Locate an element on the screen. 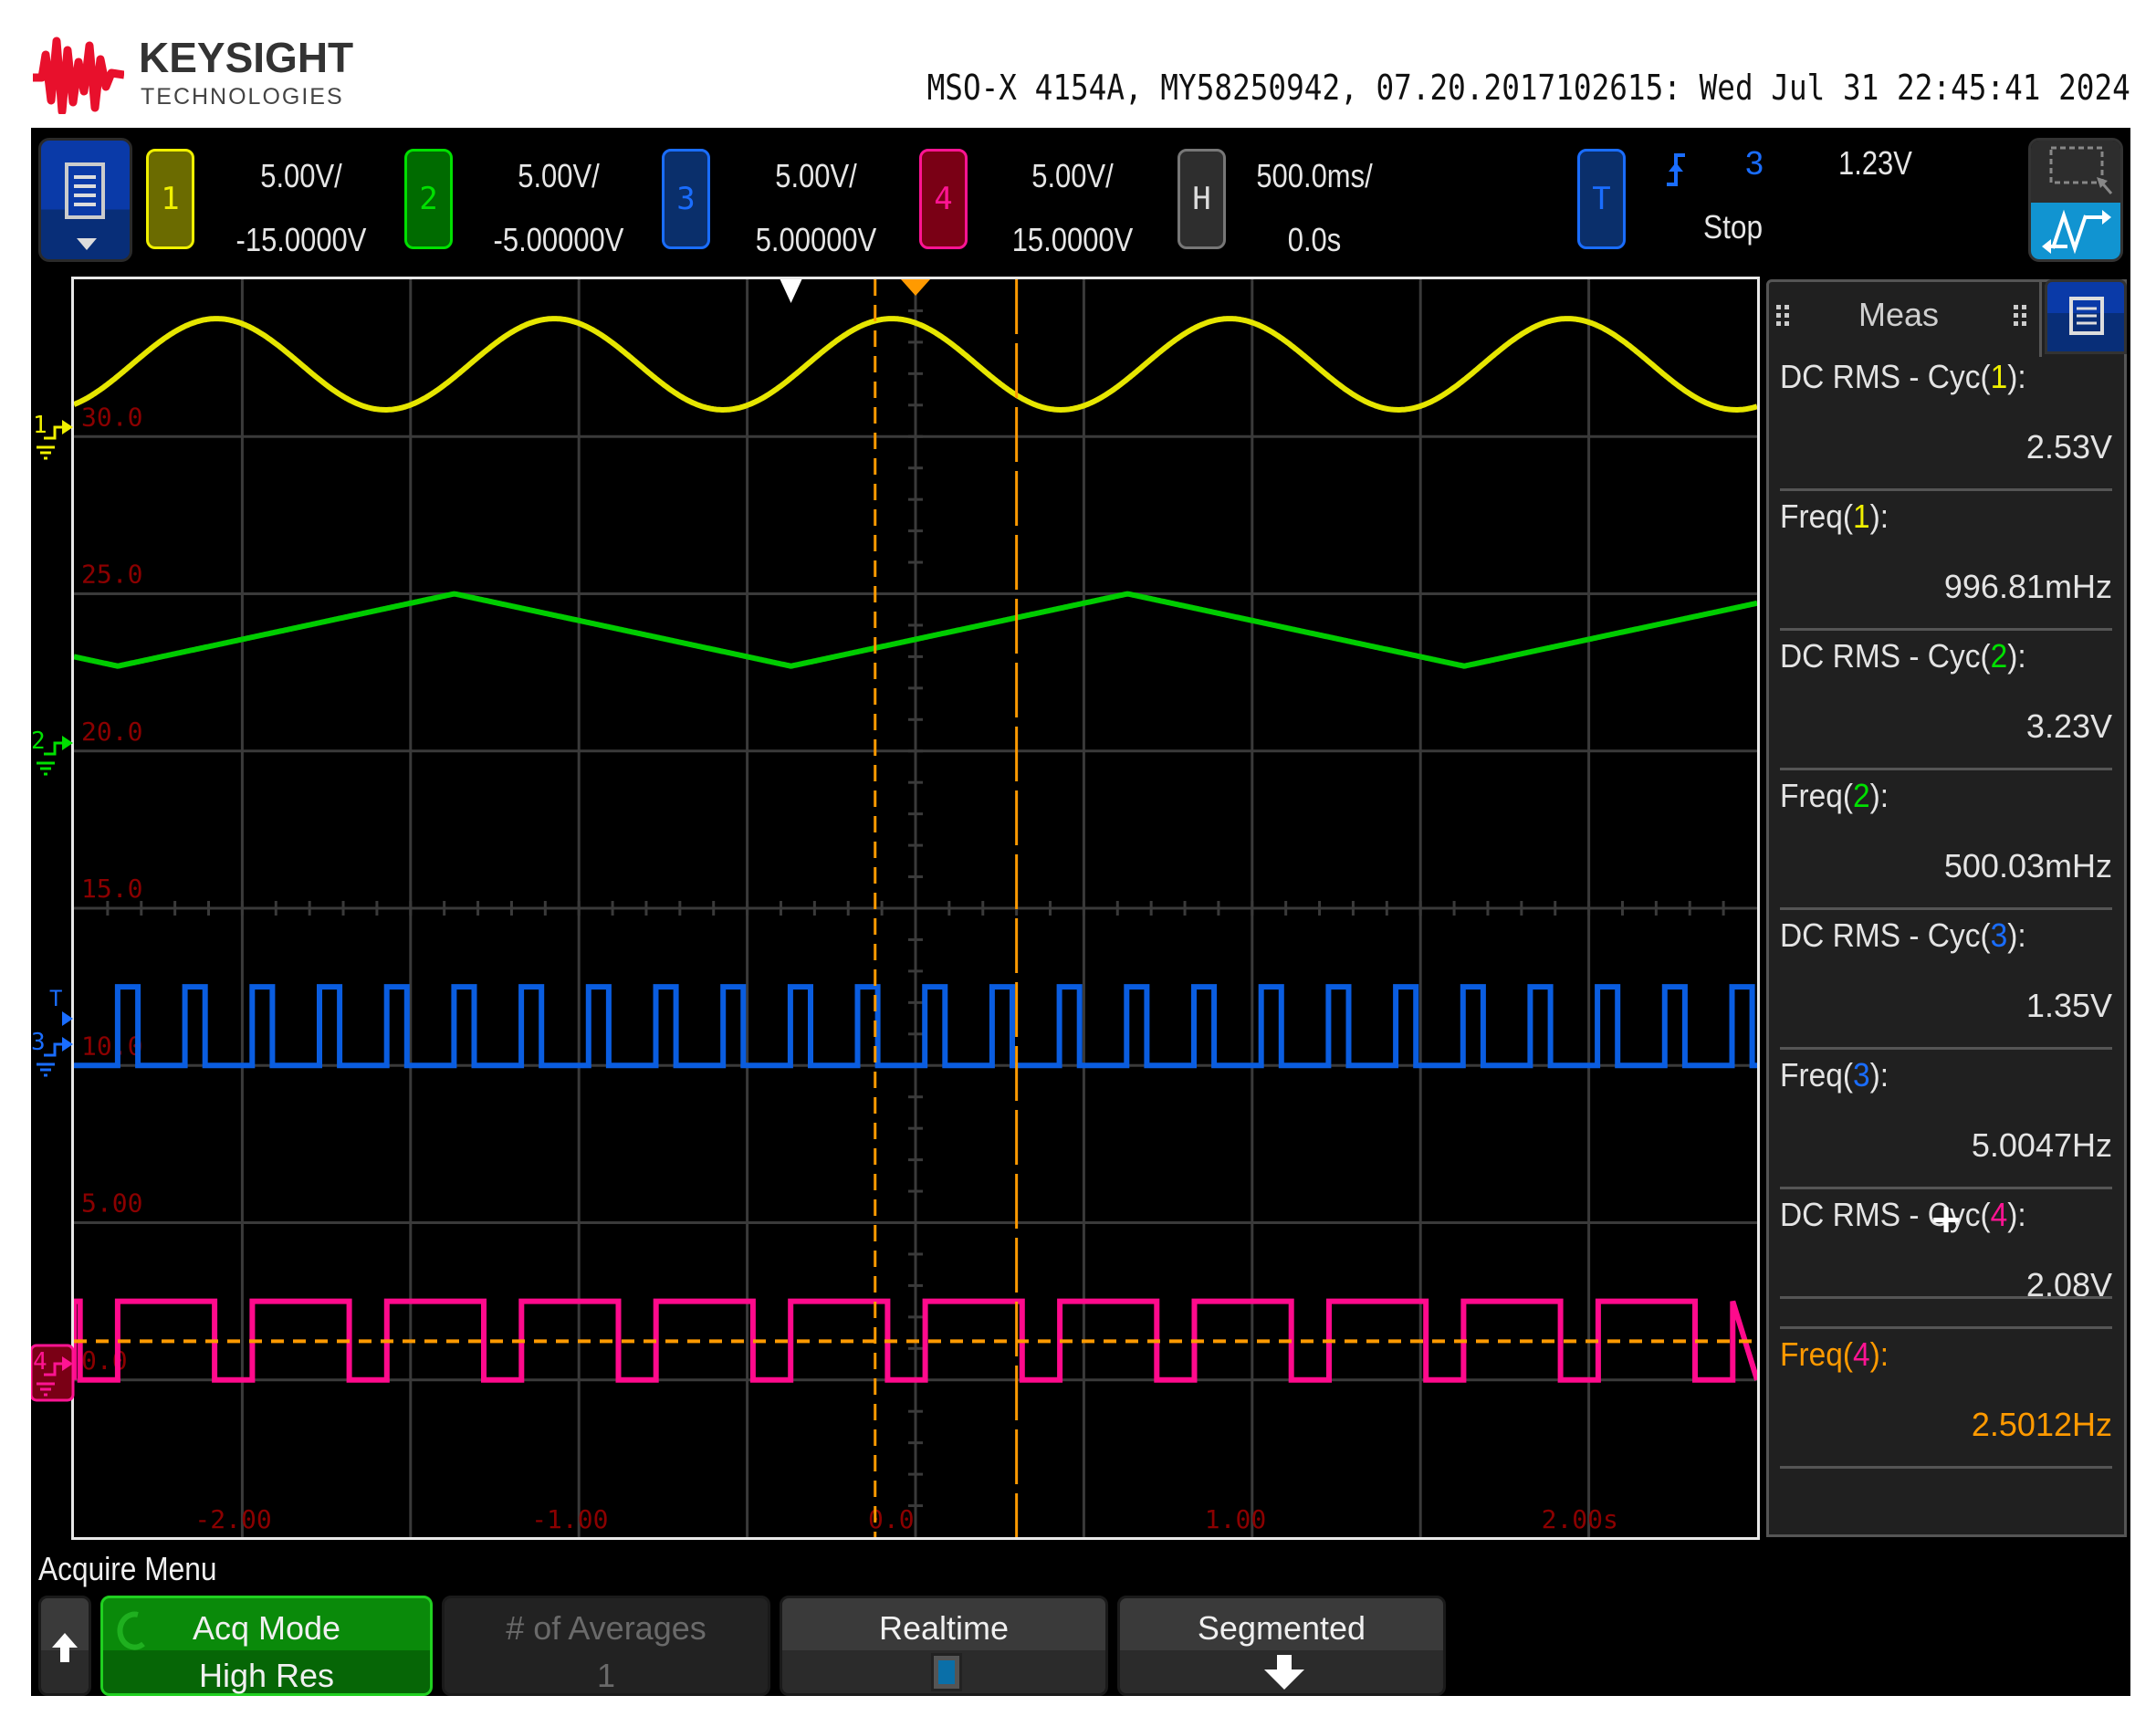 This screenshot has width=2156, height=1727. measurement-label: DC RMS - Cyc(2): is located at coordinates (1937, 656).